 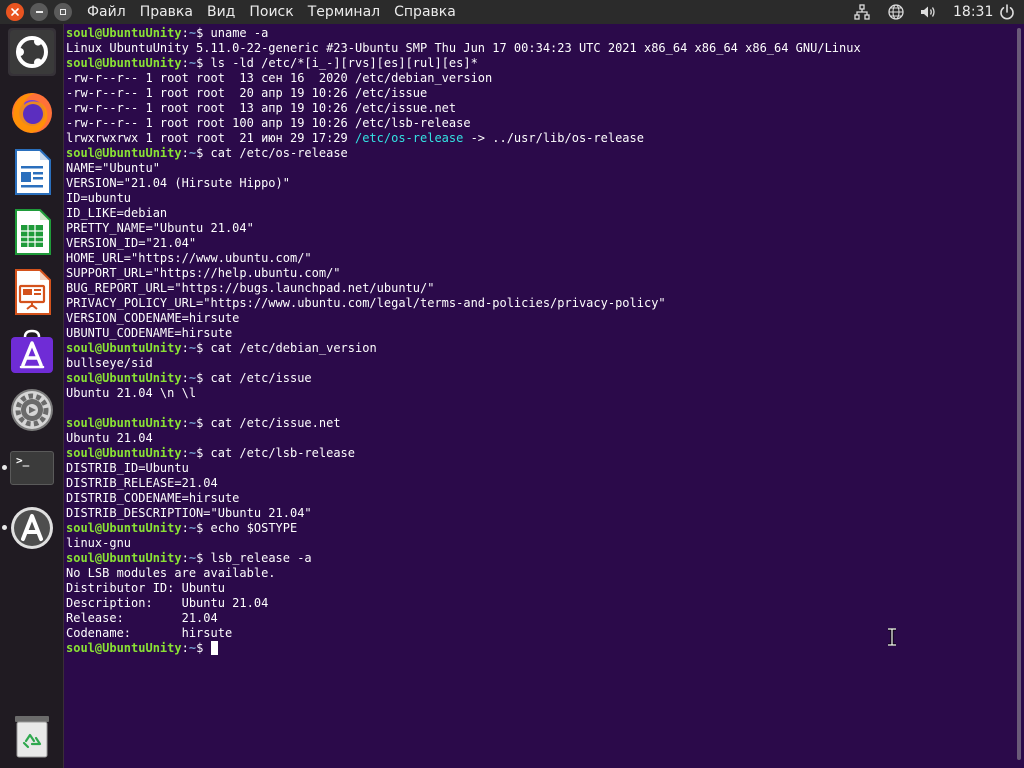 What do you see at coordinates (261, 558) in the screenshot?
I see `command-text: lsb_release -a` at bounding box center [261, 558].